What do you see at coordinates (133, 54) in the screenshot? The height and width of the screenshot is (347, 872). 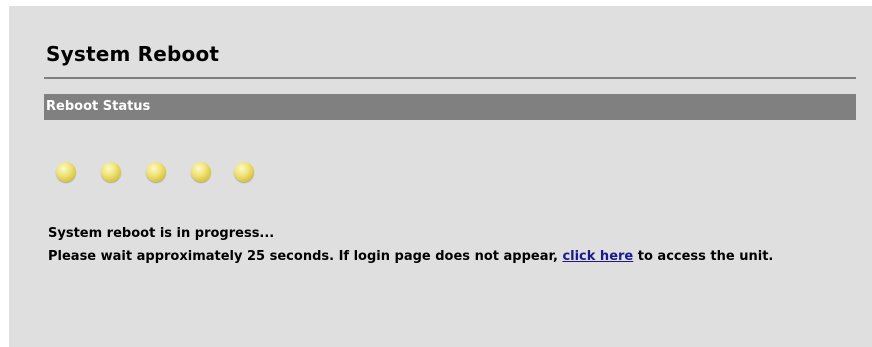 I see `page-title: System Reboot` at bounding box center [133, 54].